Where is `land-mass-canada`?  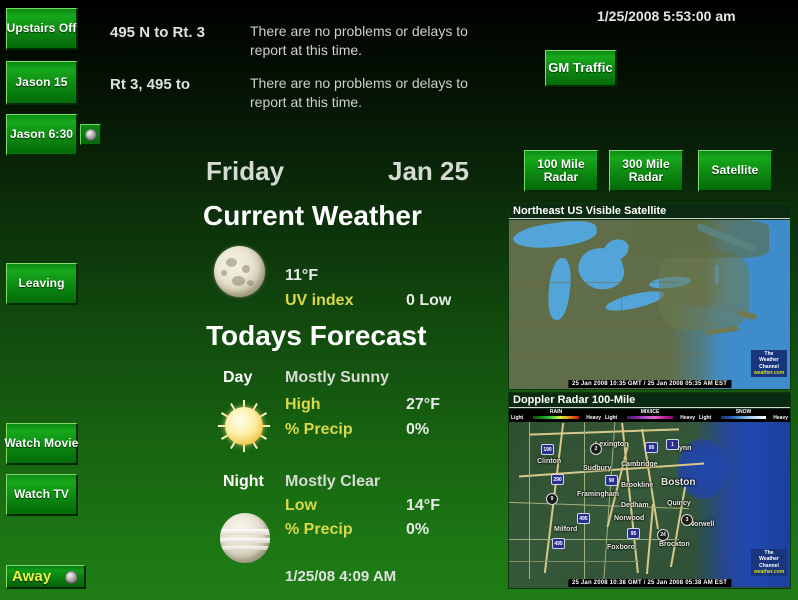 land-mass-canada is located at coordinates (699, 239).